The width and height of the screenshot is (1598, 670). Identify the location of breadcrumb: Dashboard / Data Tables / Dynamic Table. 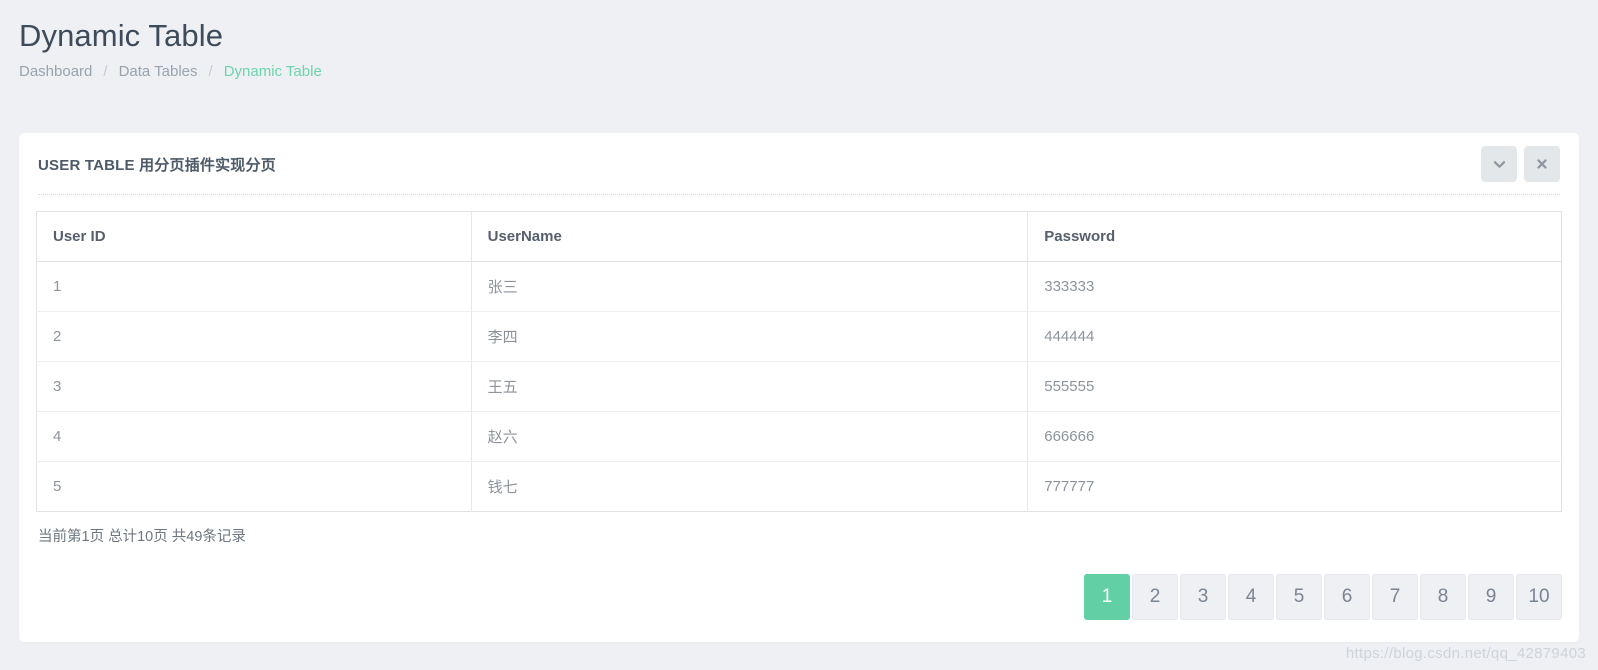
(808, 71).